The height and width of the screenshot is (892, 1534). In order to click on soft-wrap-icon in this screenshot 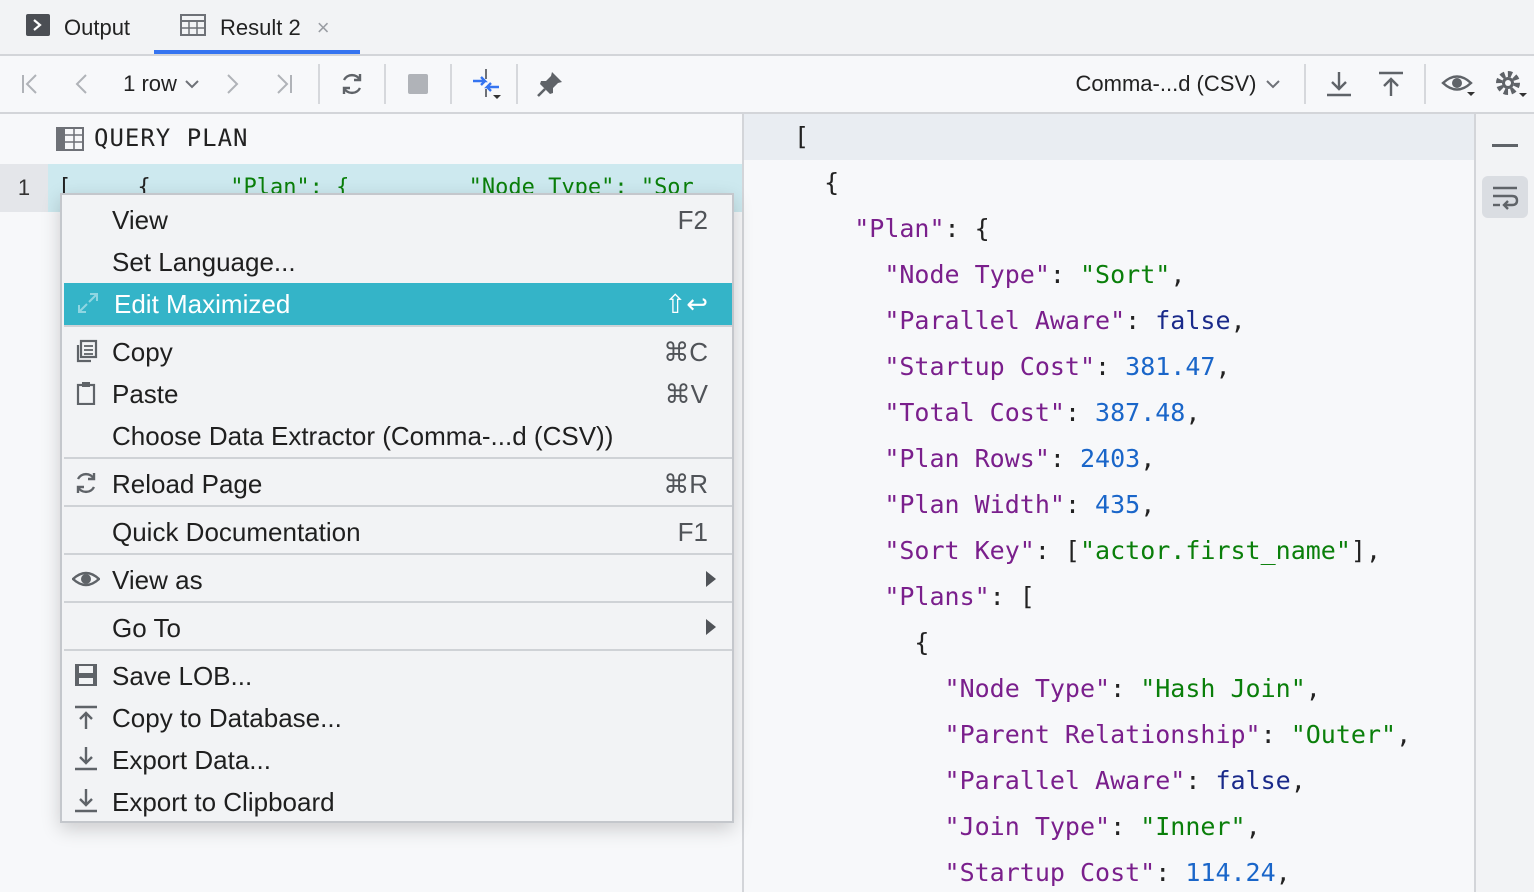, I will do `click(1505, 197)`.